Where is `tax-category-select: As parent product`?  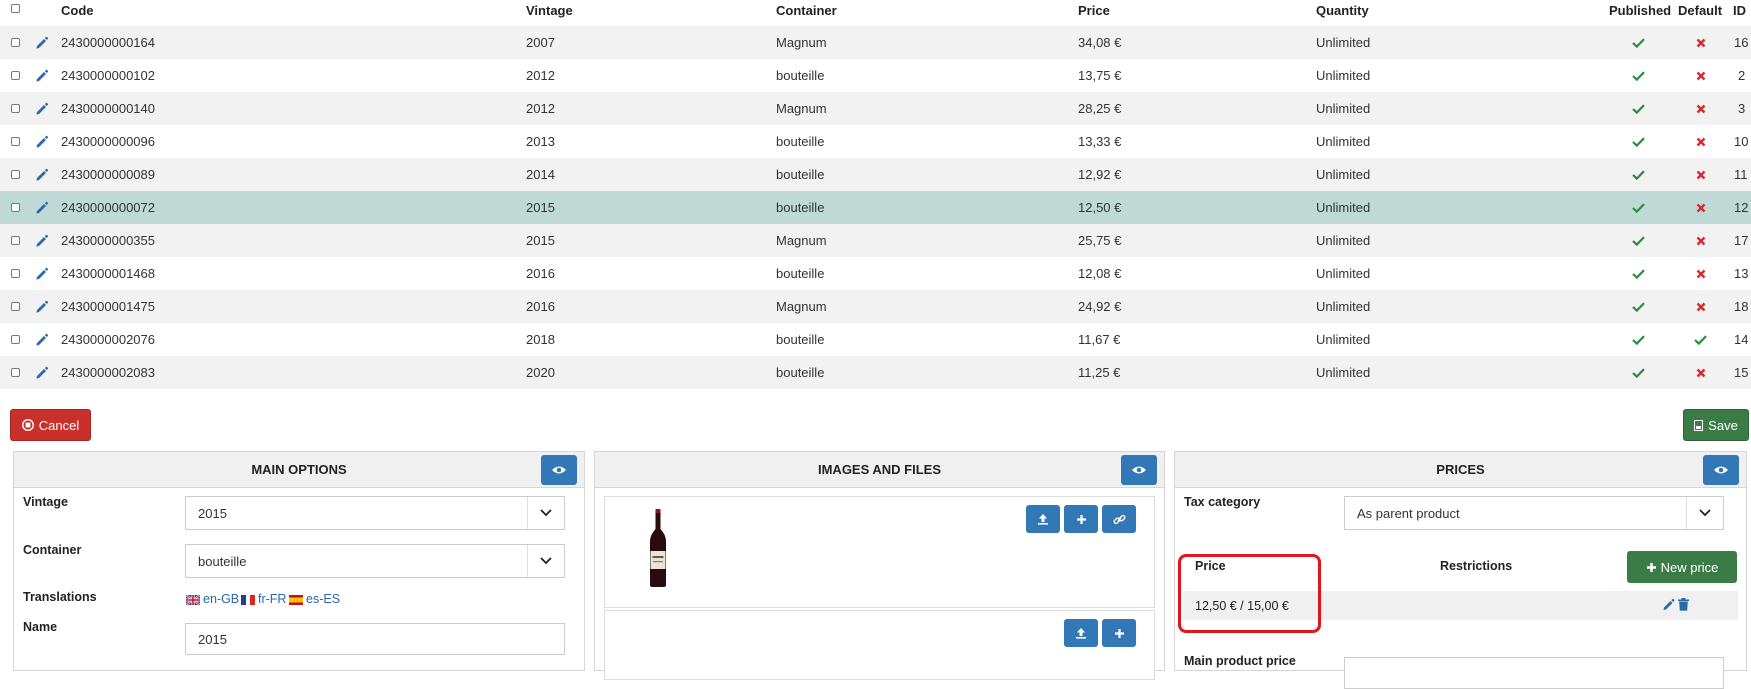 tax-category-select: As parent product is located at coordinates (1534, 513).